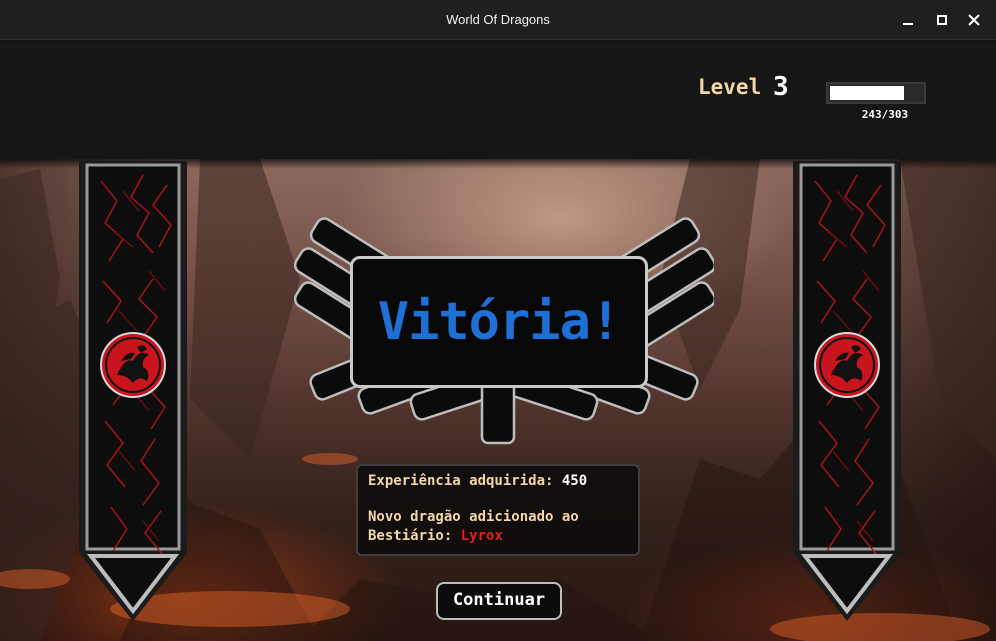 The image size is (996, 641). I want to click on new-dragon-line: Novo dragão adicionado ao, so click(473, 517).